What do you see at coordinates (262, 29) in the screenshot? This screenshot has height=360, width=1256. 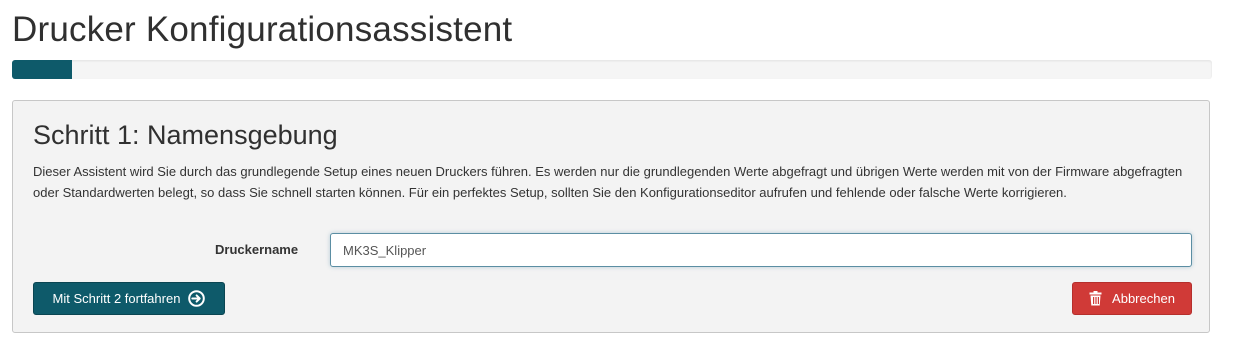 I see `page-title: Drucker Konfigurationsassistent` at bounding box center [262, 29].